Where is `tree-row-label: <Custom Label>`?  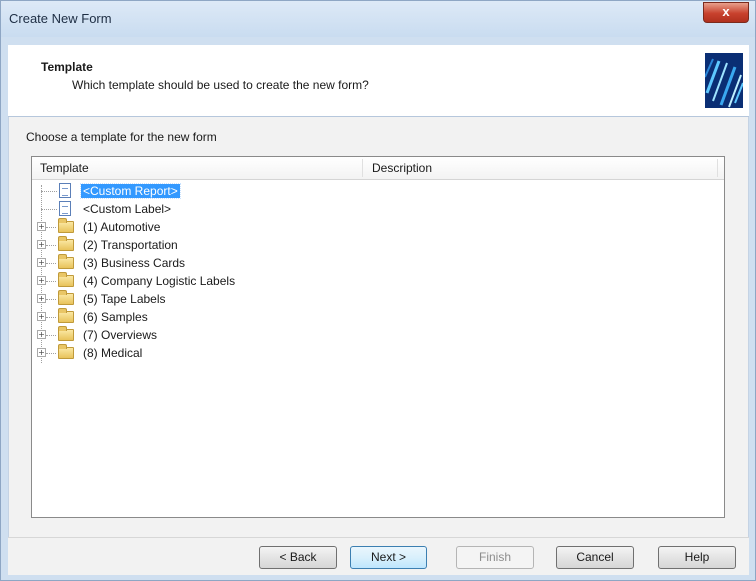
tree-row-label: <Custom Label> is located at coordinates (127, 209).